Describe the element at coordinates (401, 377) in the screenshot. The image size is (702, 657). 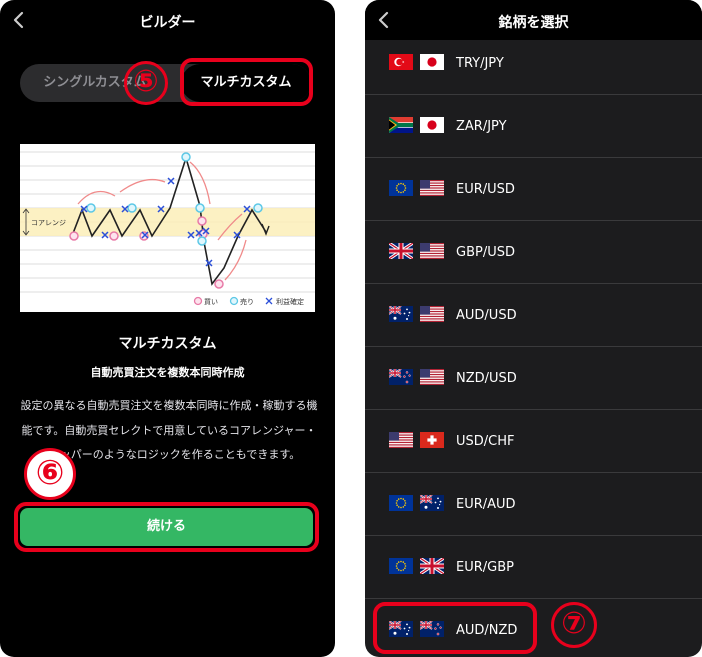
I see `new-zealand-flag-icon` at that location.